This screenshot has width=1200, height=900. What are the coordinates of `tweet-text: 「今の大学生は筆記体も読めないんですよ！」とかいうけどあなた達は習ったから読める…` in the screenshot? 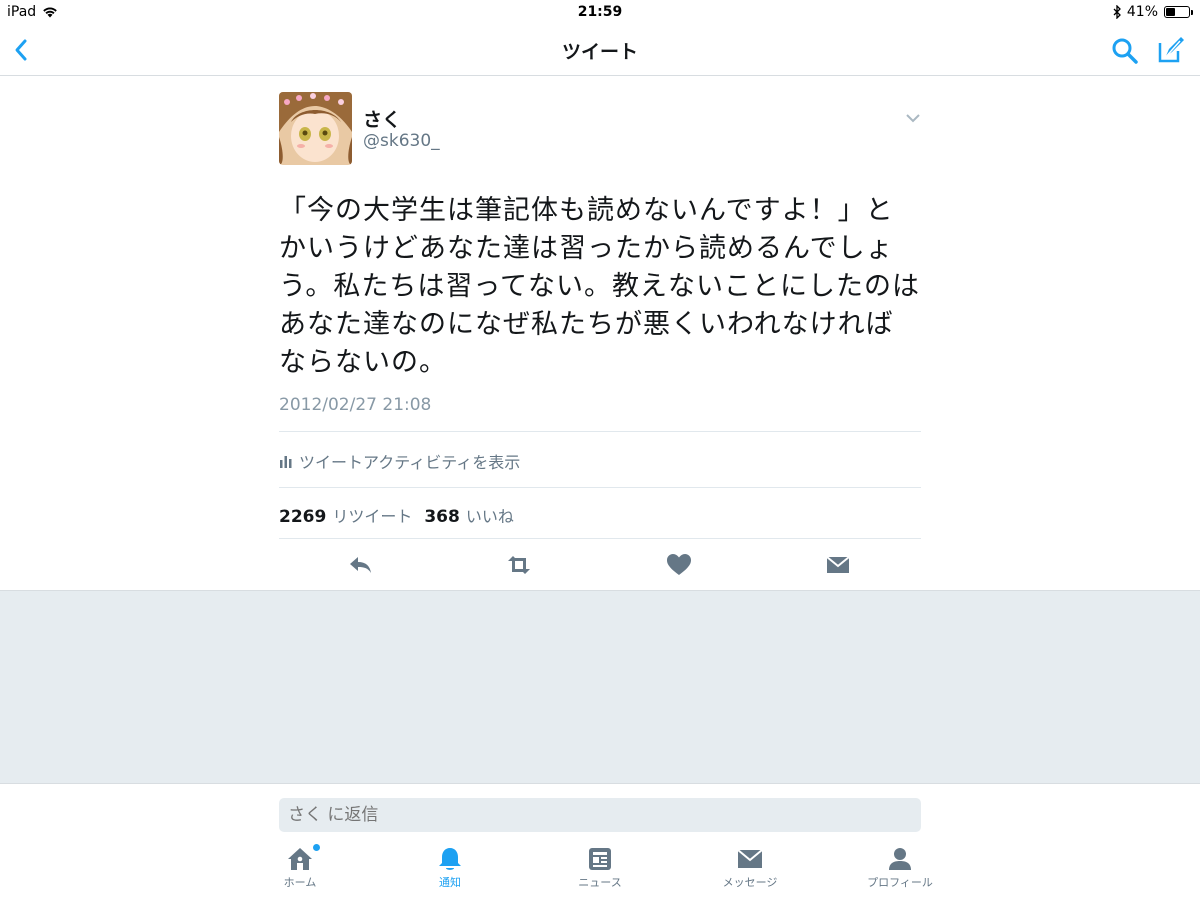 It's located at (600, 286).